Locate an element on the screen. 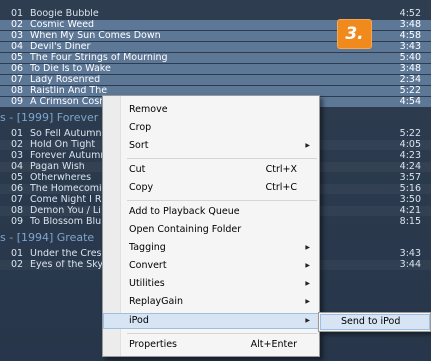  track-duration: 8:15 is located at coordinates (410, 222).